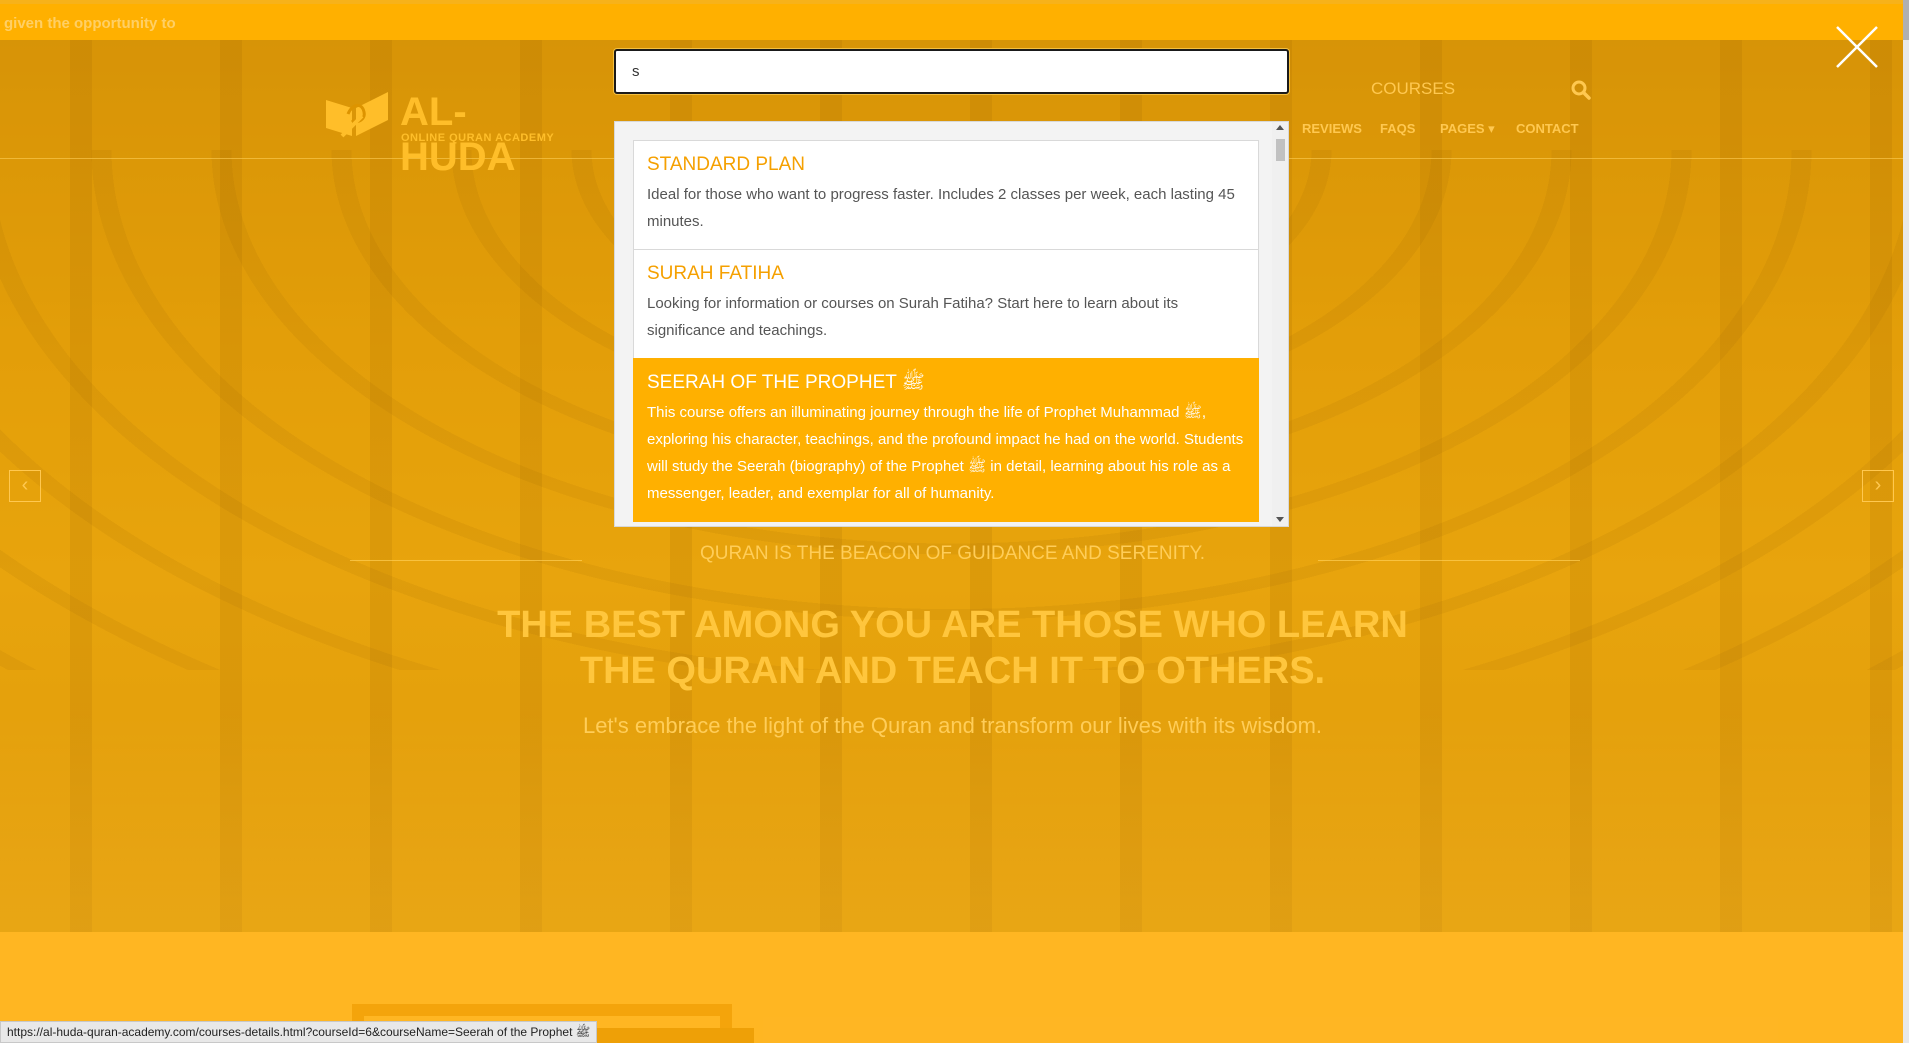 The height and width of the screenshot is (1043, 1909). I want to click on search-box, so click(951, 71).